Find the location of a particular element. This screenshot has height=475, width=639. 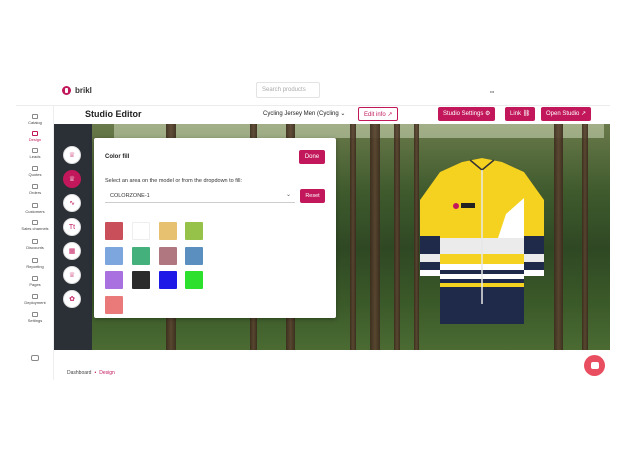

sidebar-item-label: Discounts is located at coordinates (35, 247).